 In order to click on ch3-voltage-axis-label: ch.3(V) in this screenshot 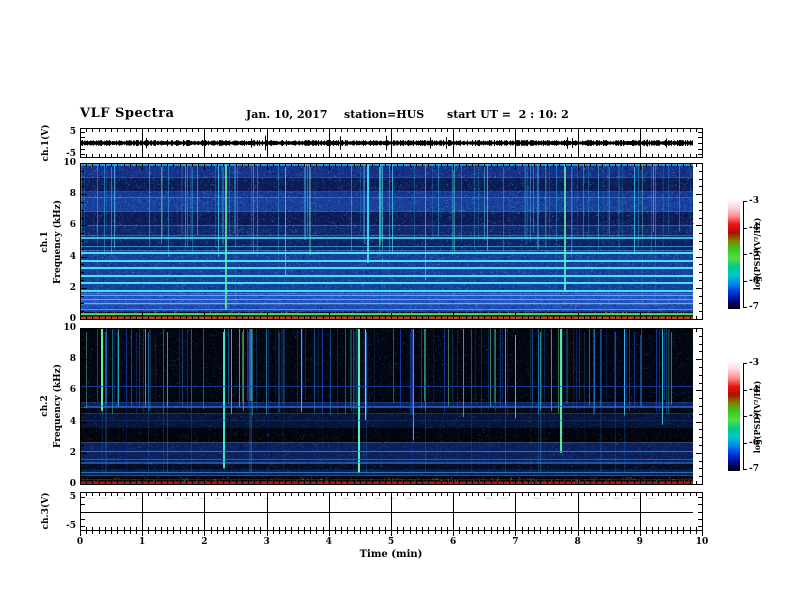, I will do `click(46, 511)`.